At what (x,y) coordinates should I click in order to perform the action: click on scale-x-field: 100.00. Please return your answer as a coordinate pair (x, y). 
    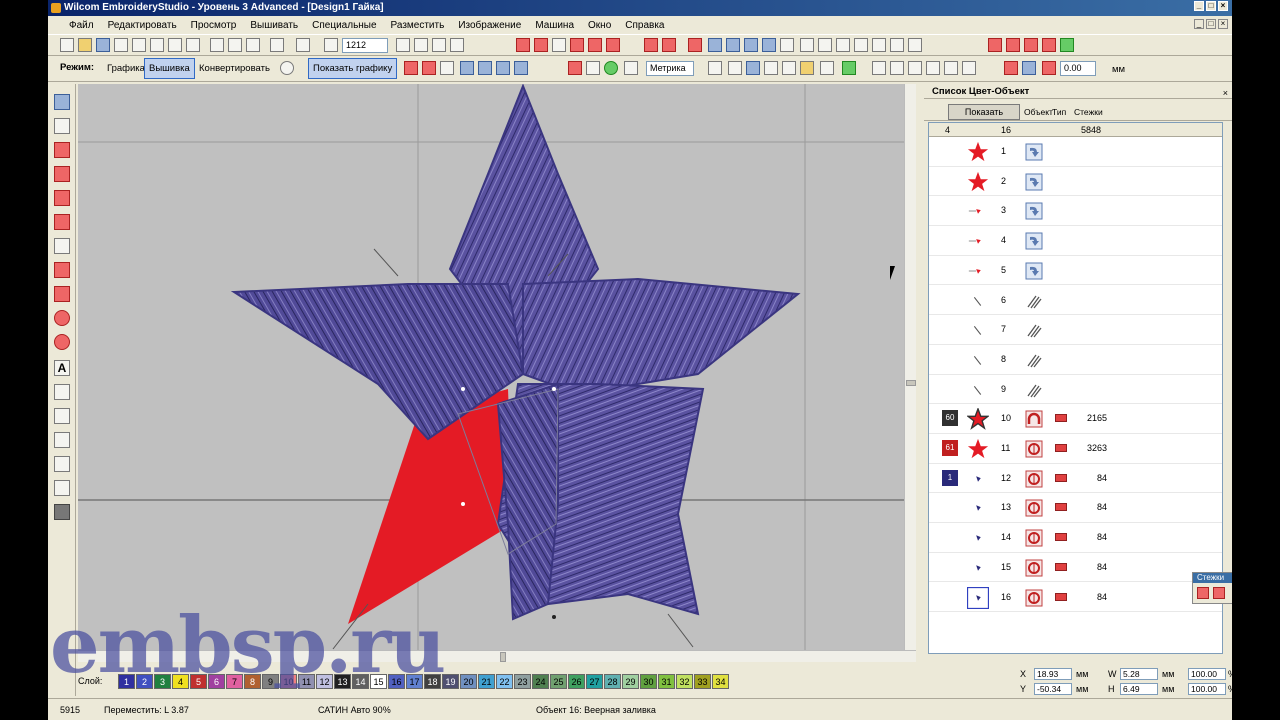
    Looking at the image, I should click on (1207, 674).